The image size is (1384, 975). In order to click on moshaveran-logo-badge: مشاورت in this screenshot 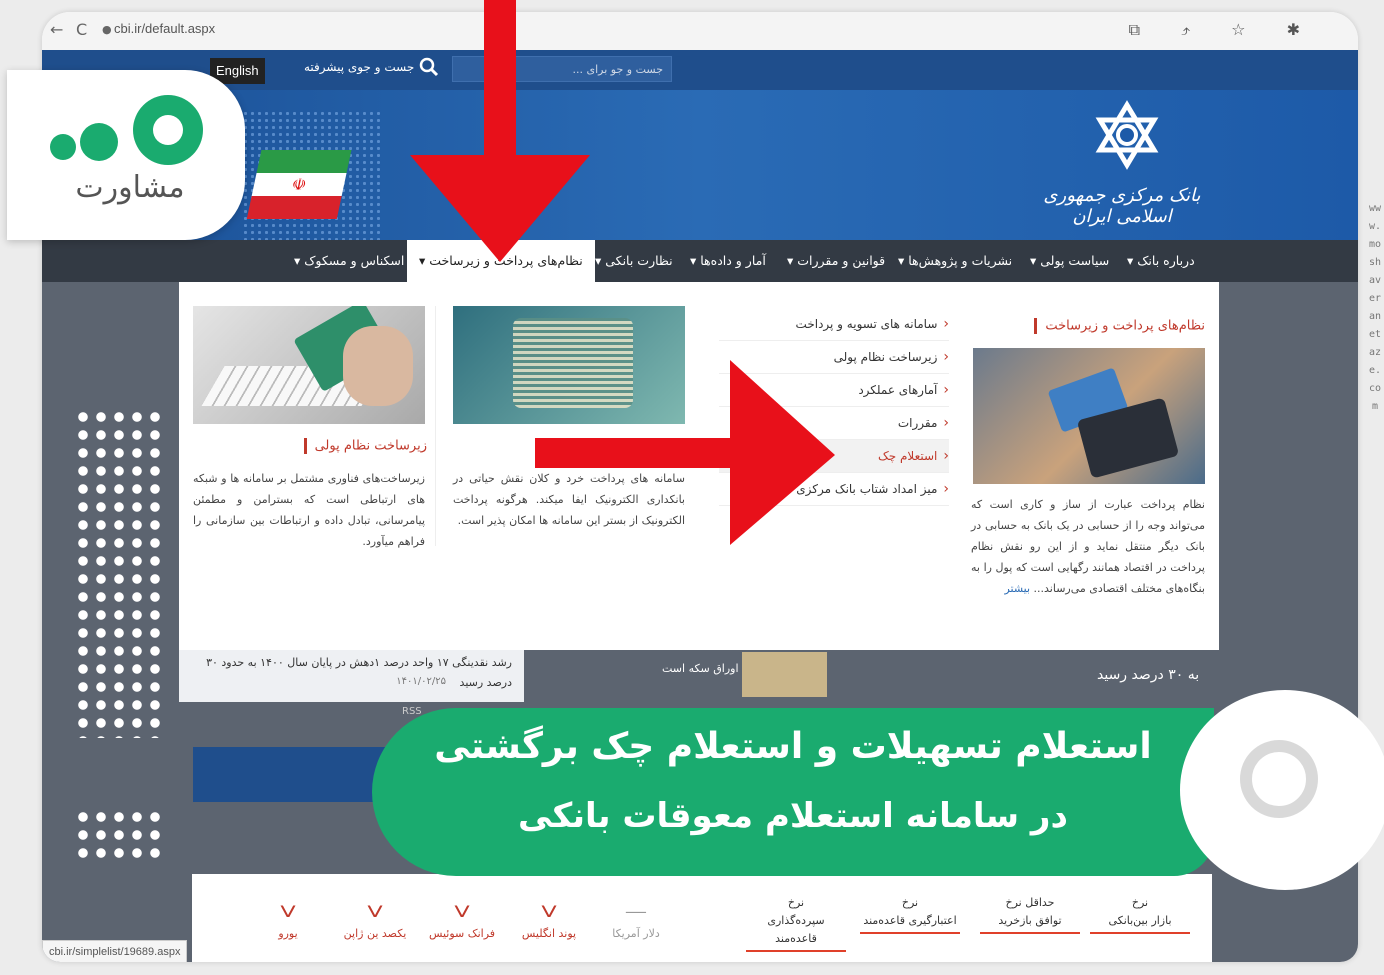, I will do `click(126, 155)`.